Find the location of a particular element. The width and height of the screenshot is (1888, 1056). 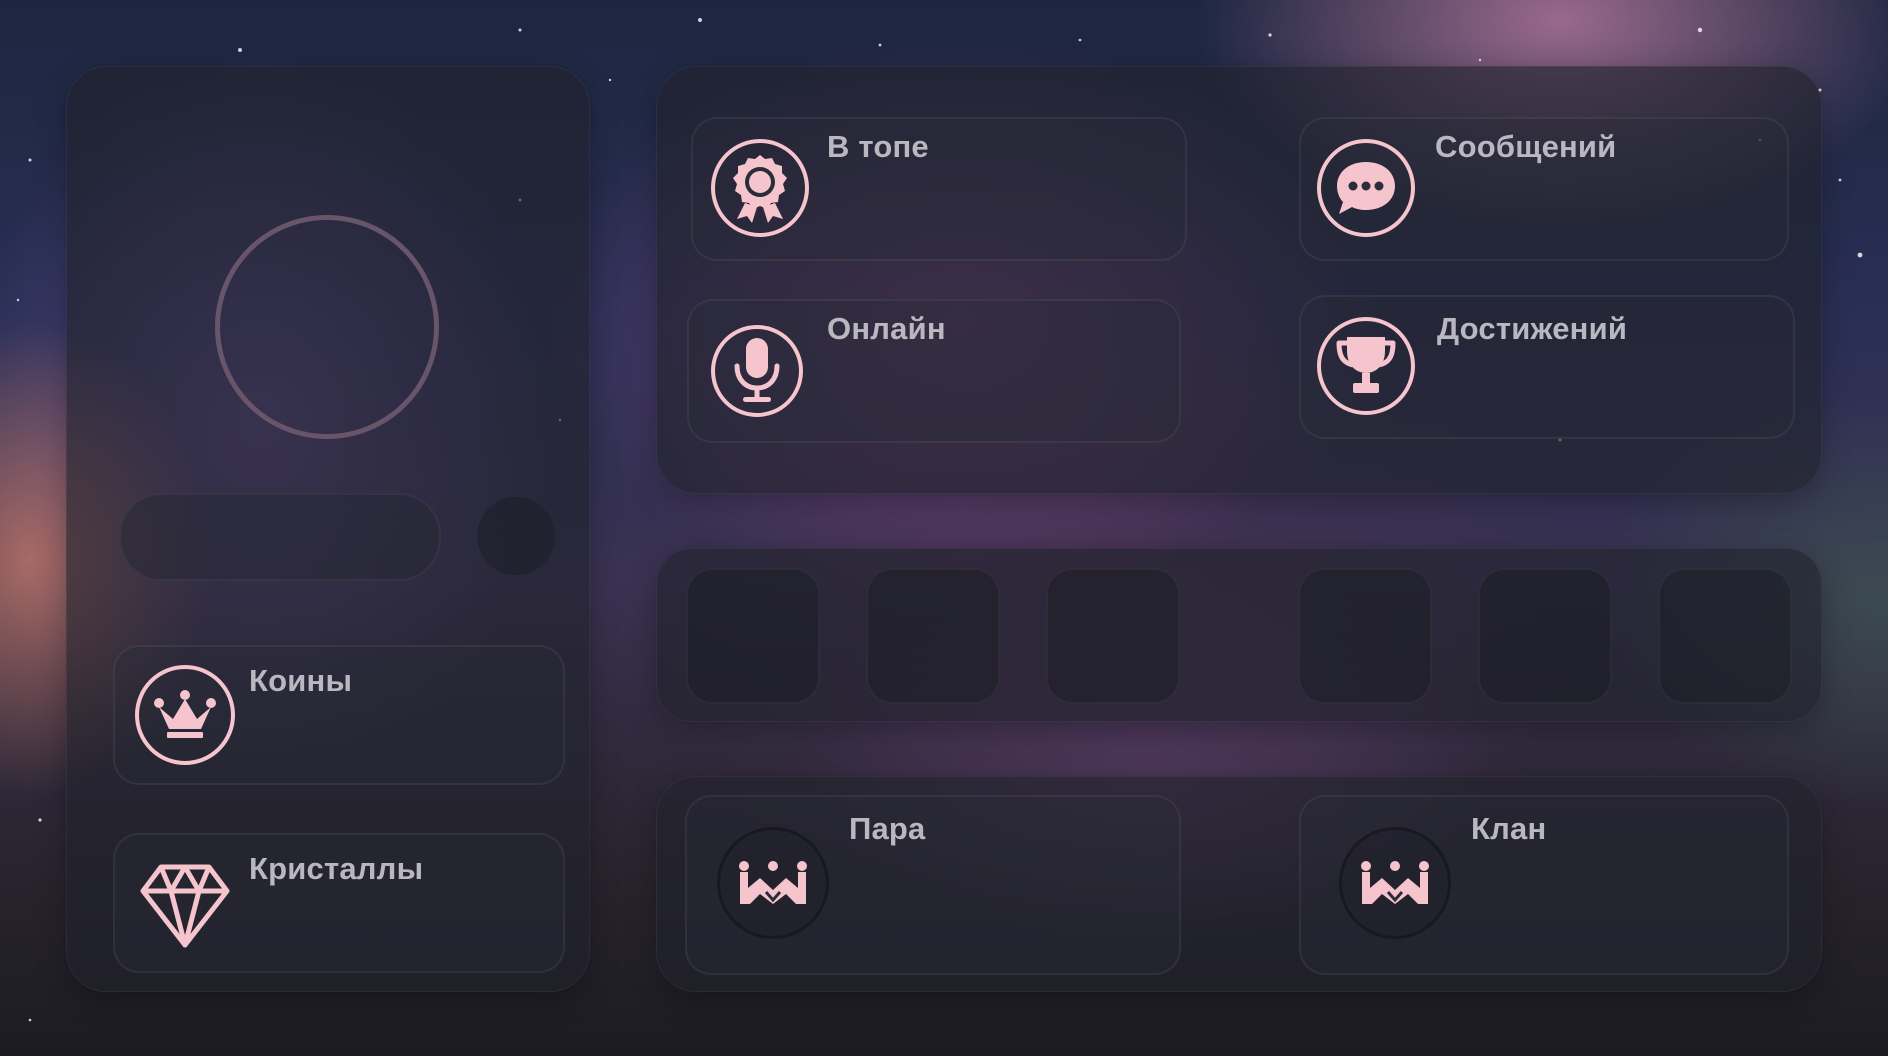

crystals-card: Кристаллы is located at coordinates (339, 903).